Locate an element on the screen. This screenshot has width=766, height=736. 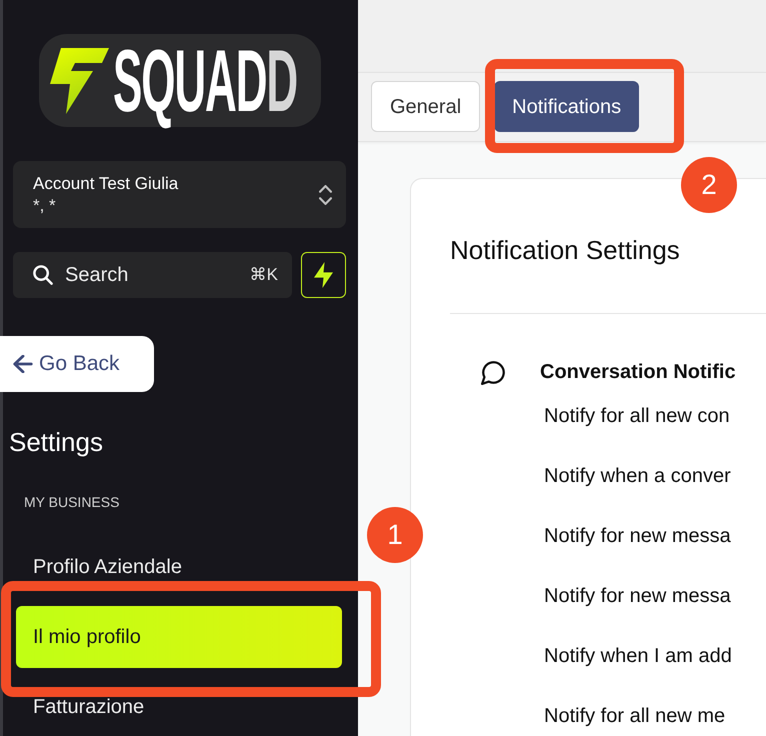
shortcut-hint: ⌘K is located at coordinates (264, 275).